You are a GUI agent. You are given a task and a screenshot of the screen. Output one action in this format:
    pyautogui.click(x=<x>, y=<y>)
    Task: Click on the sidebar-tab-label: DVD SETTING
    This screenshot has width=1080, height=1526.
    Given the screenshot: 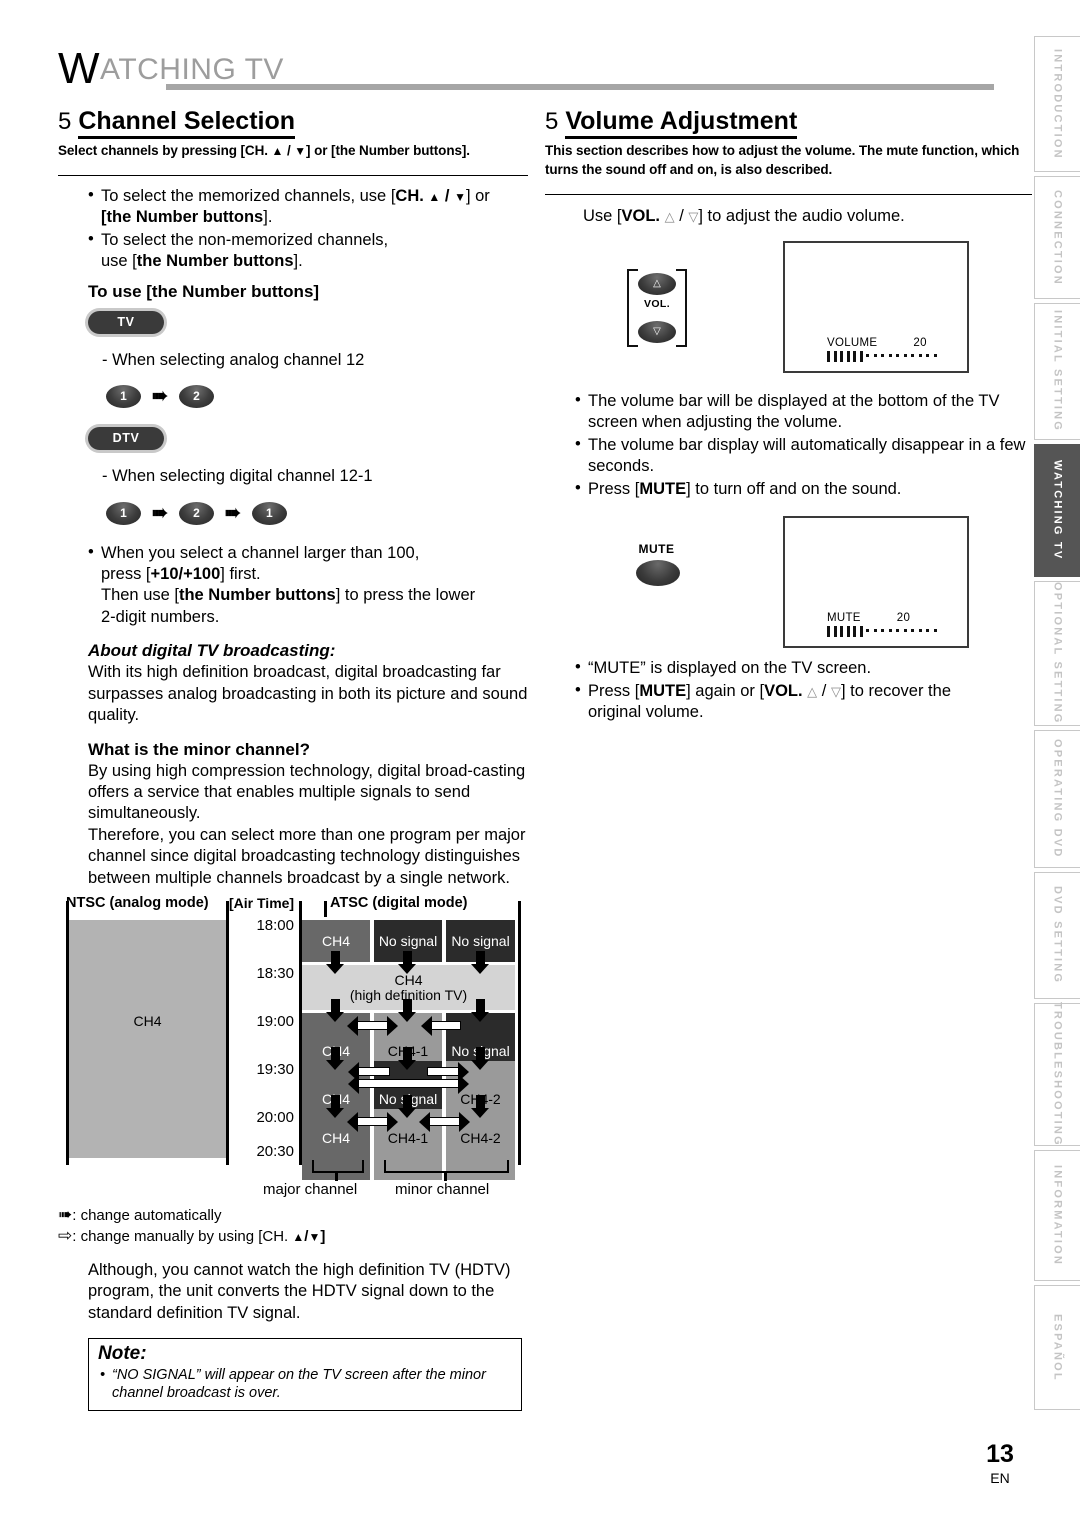 What is the action you would take?
    pyautogui.click(x=1057, y=935)
    